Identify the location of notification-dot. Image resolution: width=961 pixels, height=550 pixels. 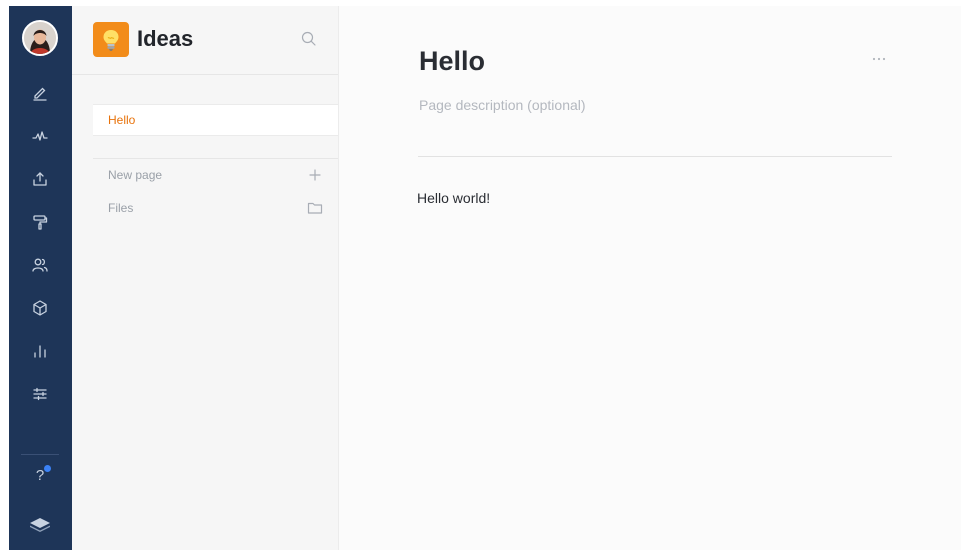
(47, 468).